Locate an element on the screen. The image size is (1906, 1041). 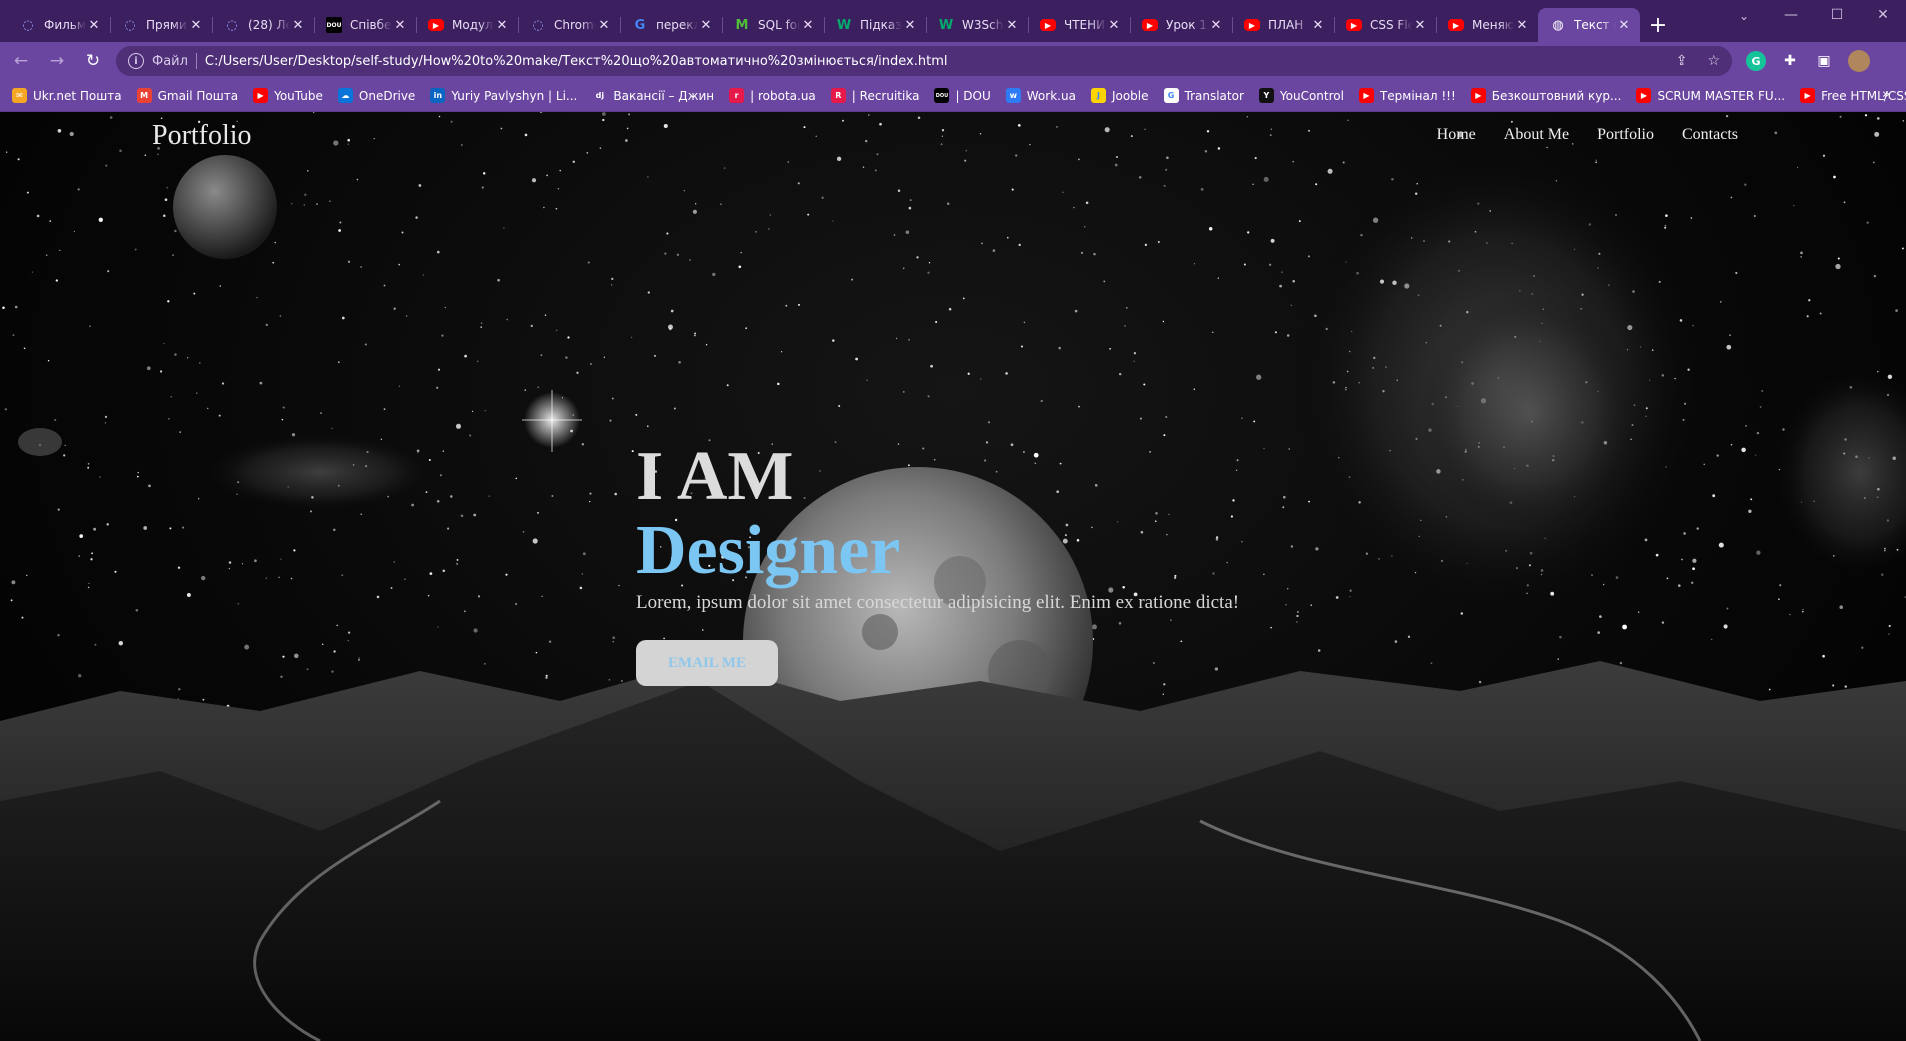
browser-tab: W Підказки✕ is located at coordinates (875, 25).